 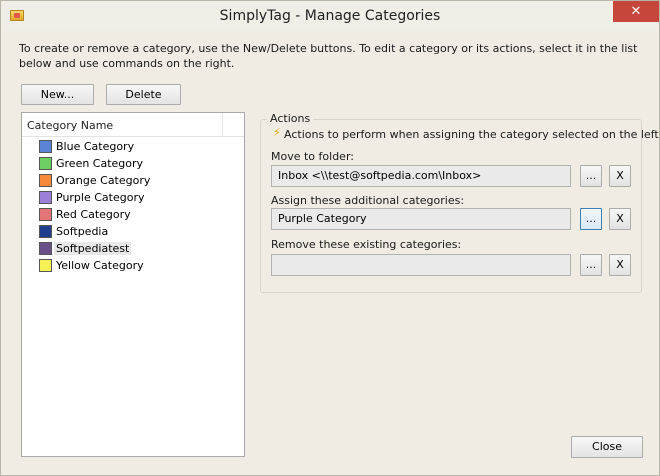 What do you see at coordinates (129, 232) in the screenshot?
I see `list-item: Softpedia` at bounding box center [129, 232].